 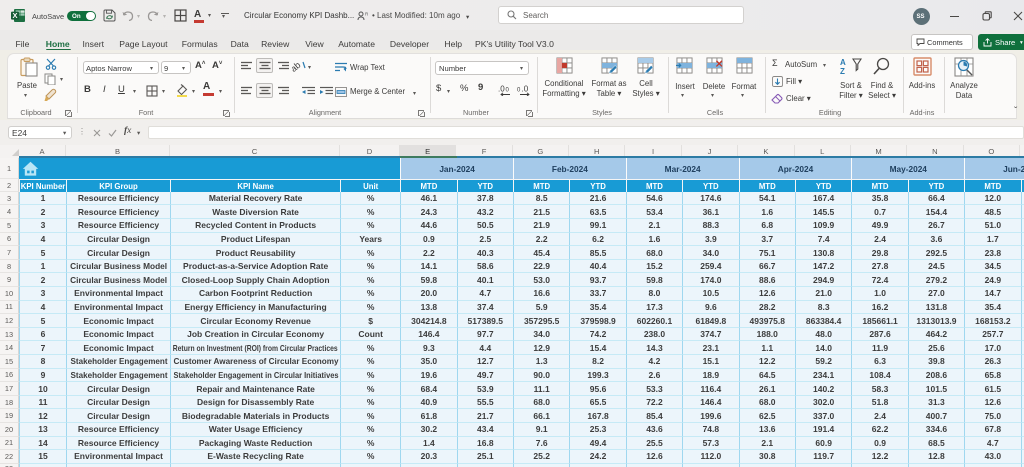 What do you see at coordinates (366, 14) in the screenshot?
I see `svg-text: R` at bounding box center [366, 14].